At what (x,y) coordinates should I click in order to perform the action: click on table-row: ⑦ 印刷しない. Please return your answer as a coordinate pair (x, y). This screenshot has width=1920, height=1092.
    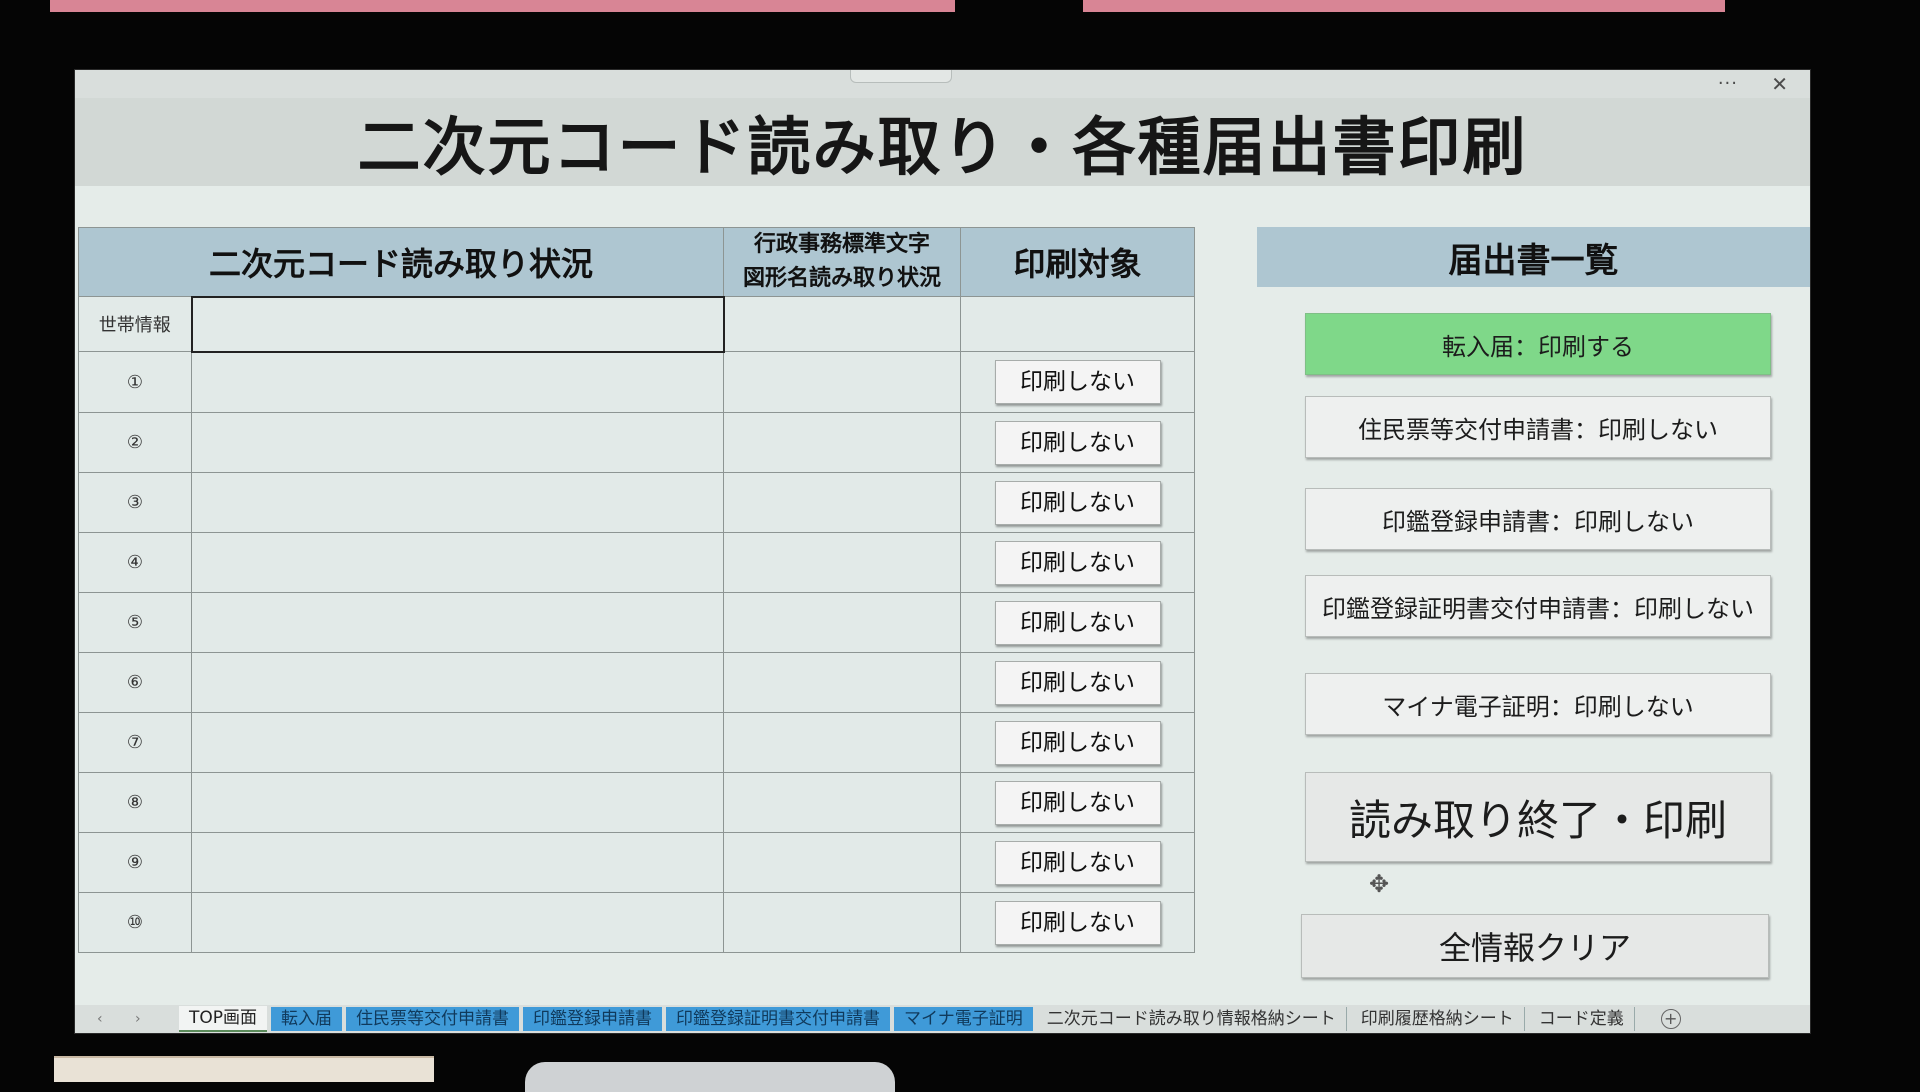
    Looking at the image, I should click on (637, 742).